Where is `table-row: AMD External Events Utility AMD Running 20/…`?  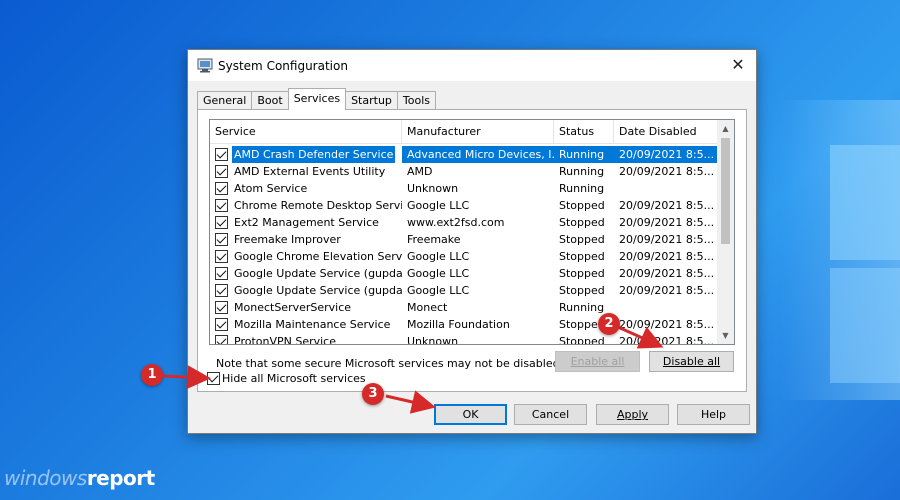 table-row: AMD External Events Utility AMD Running 20/… is located at coordinates (464, 171).